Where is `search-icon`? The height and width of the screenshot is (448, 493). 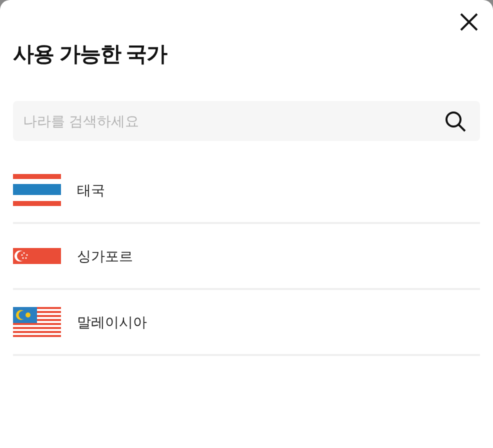
search-icon is located at coordinates (455, 121).